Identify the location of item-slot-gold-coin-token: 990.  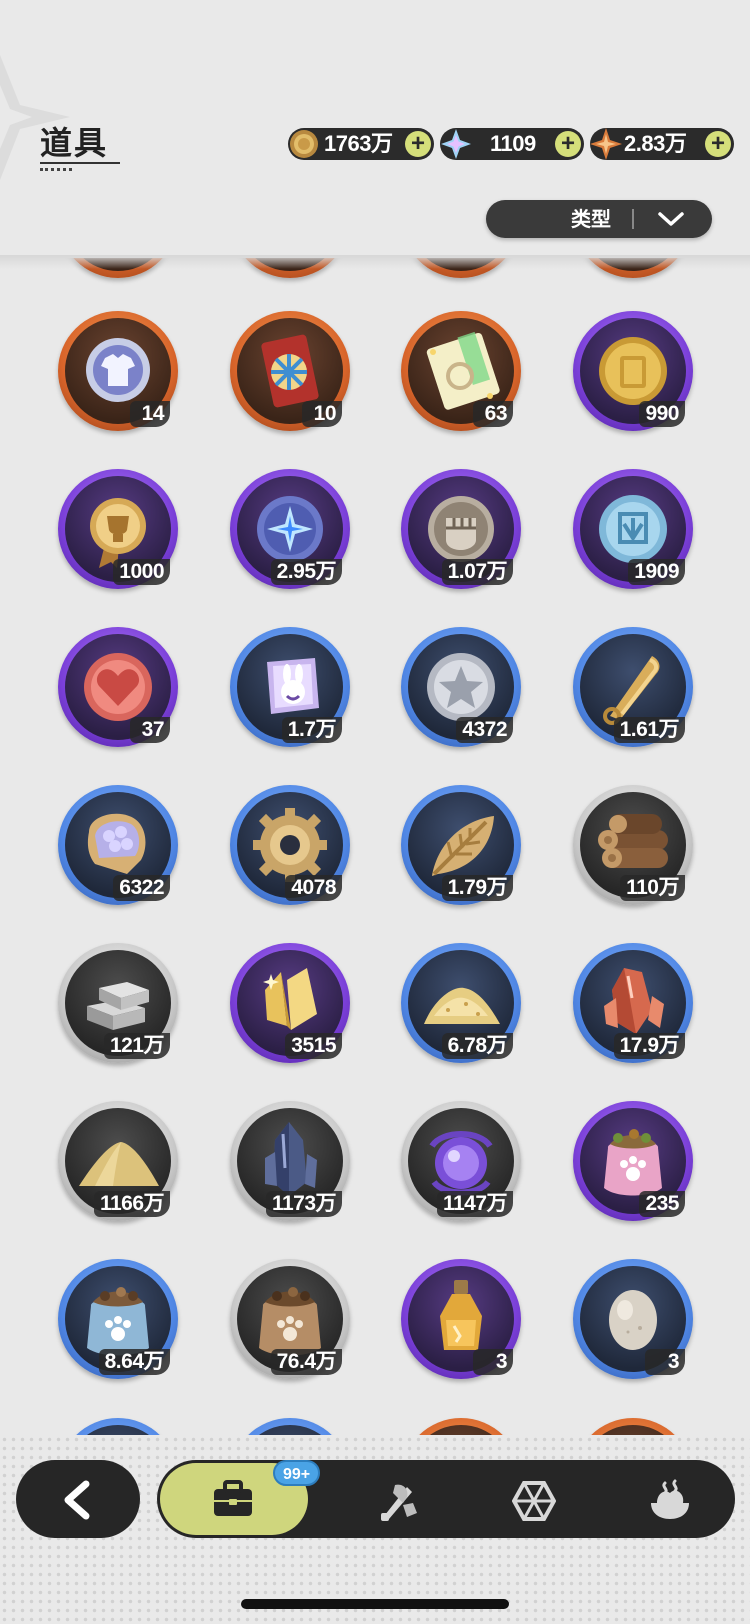
(633, 371).